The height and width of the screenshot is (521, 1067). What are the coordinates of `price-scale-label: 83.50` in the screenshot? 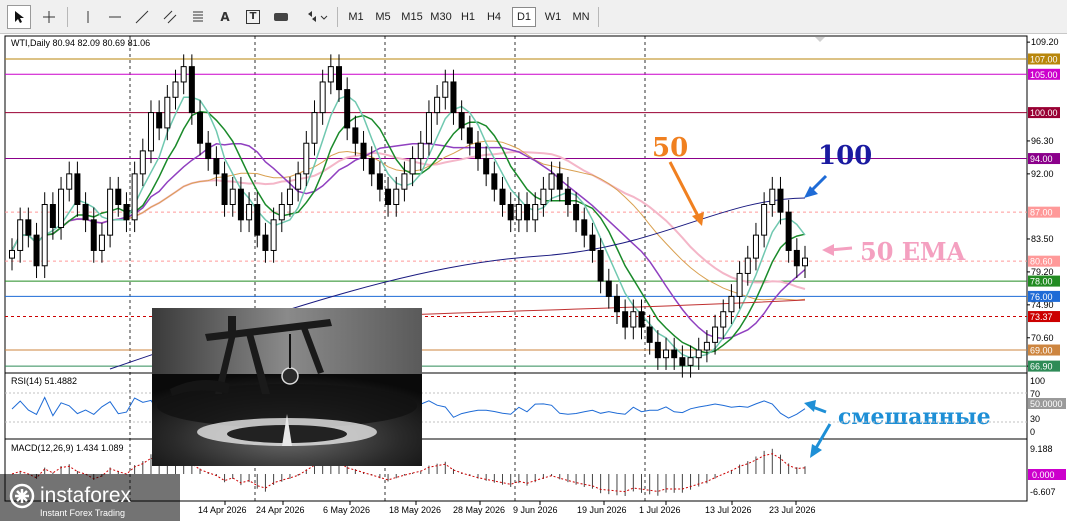 It's located at (1042, 239).